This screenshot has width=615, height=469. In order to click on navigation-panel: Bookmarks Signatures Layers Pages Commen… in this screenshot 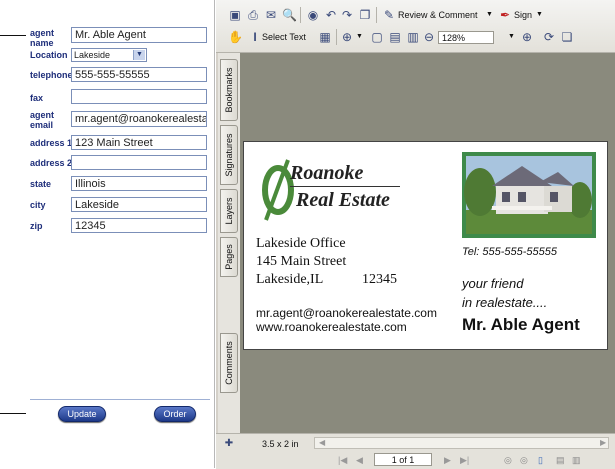, I will do `click(229, 243)`.